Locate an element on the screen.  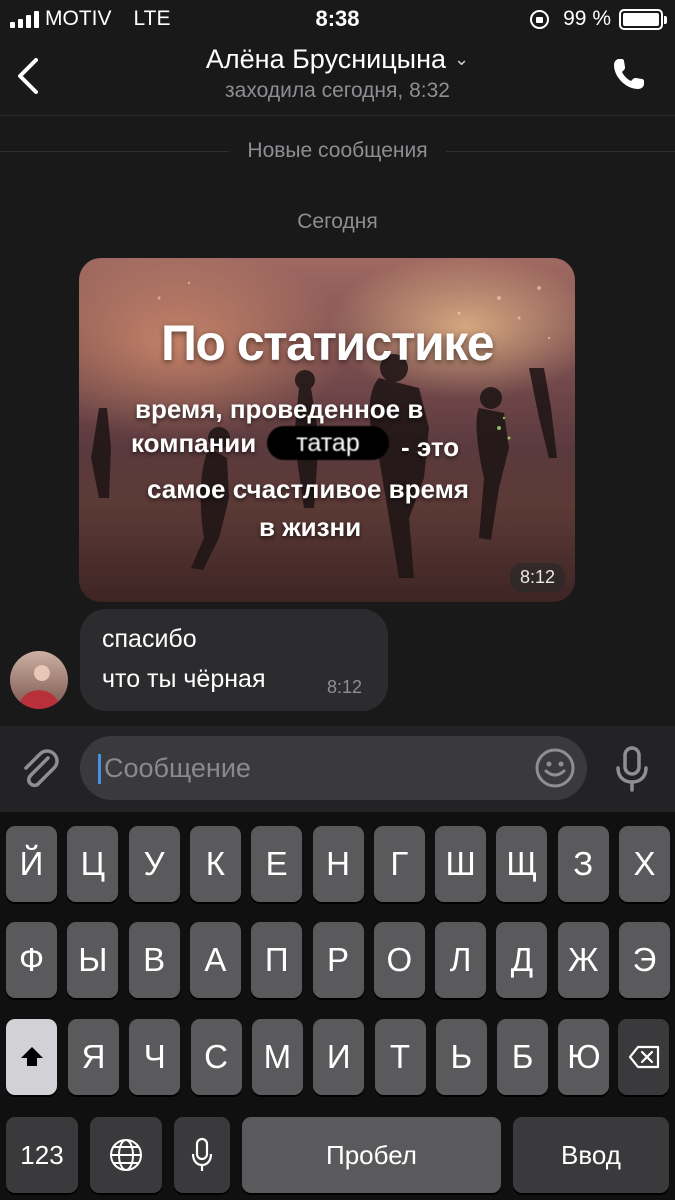
smiley-icon is located at coordinates (555, 768).